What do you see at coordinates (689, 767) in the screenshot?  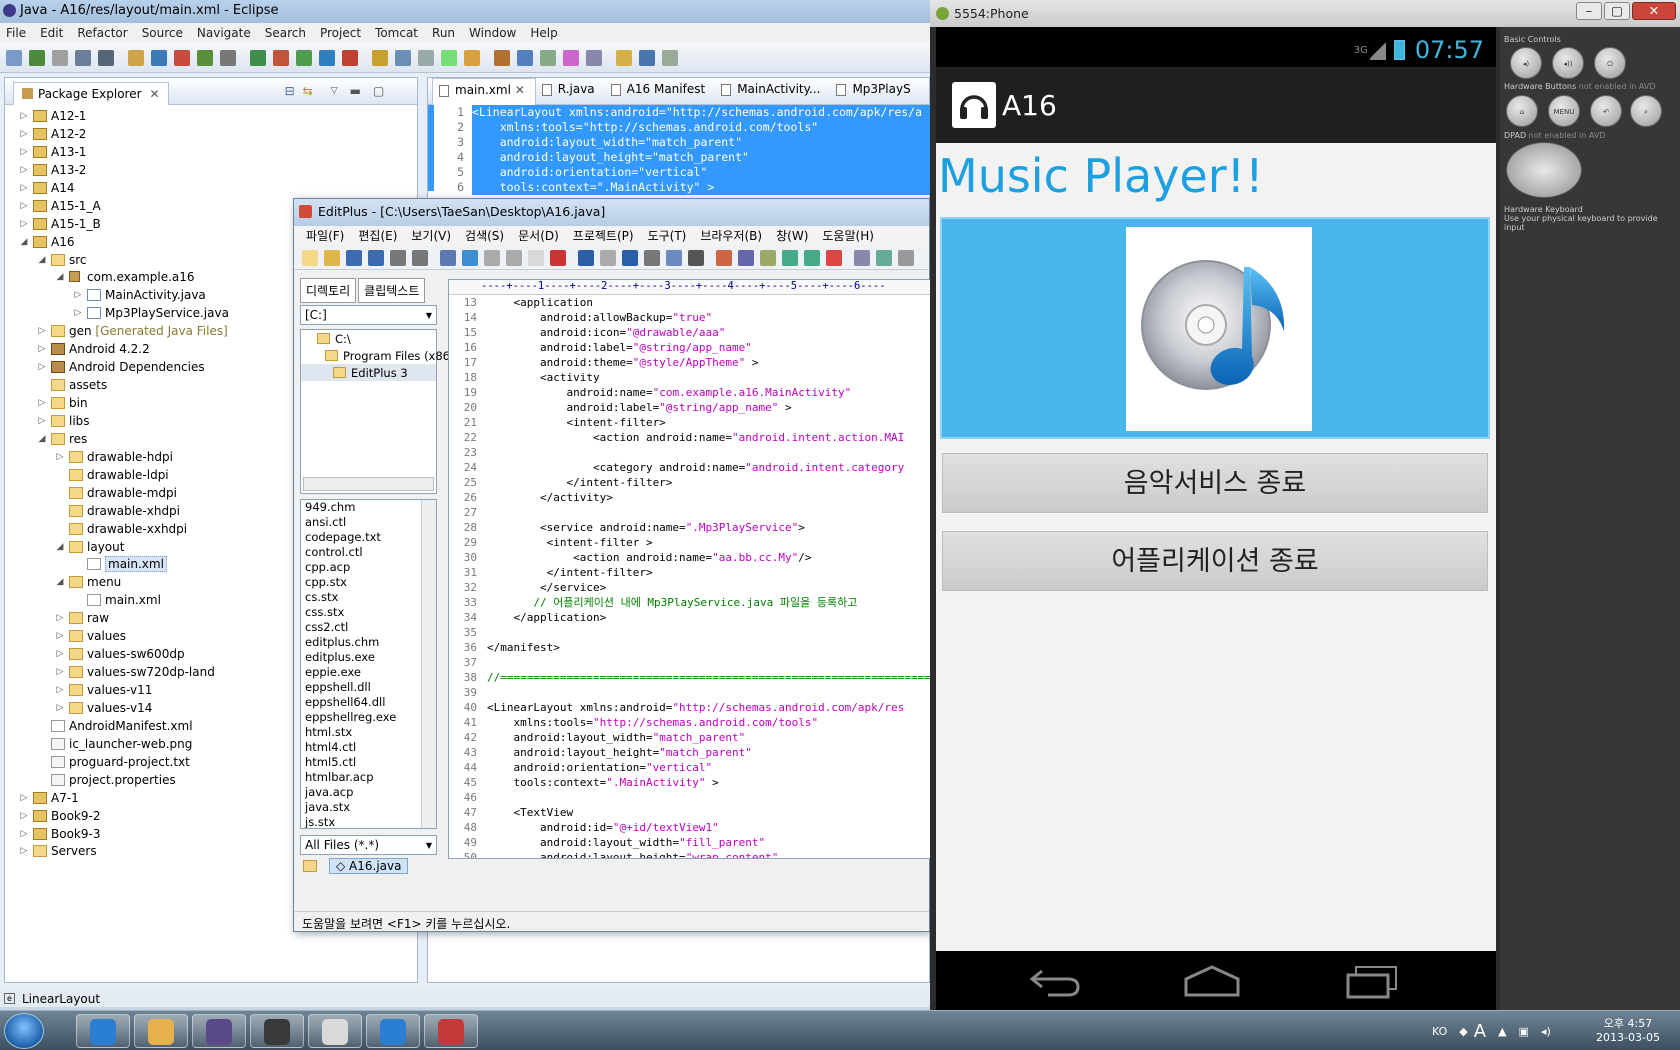 I see `code-line: 44 android:orientation="vertical"` at bounding box center [689, 767].